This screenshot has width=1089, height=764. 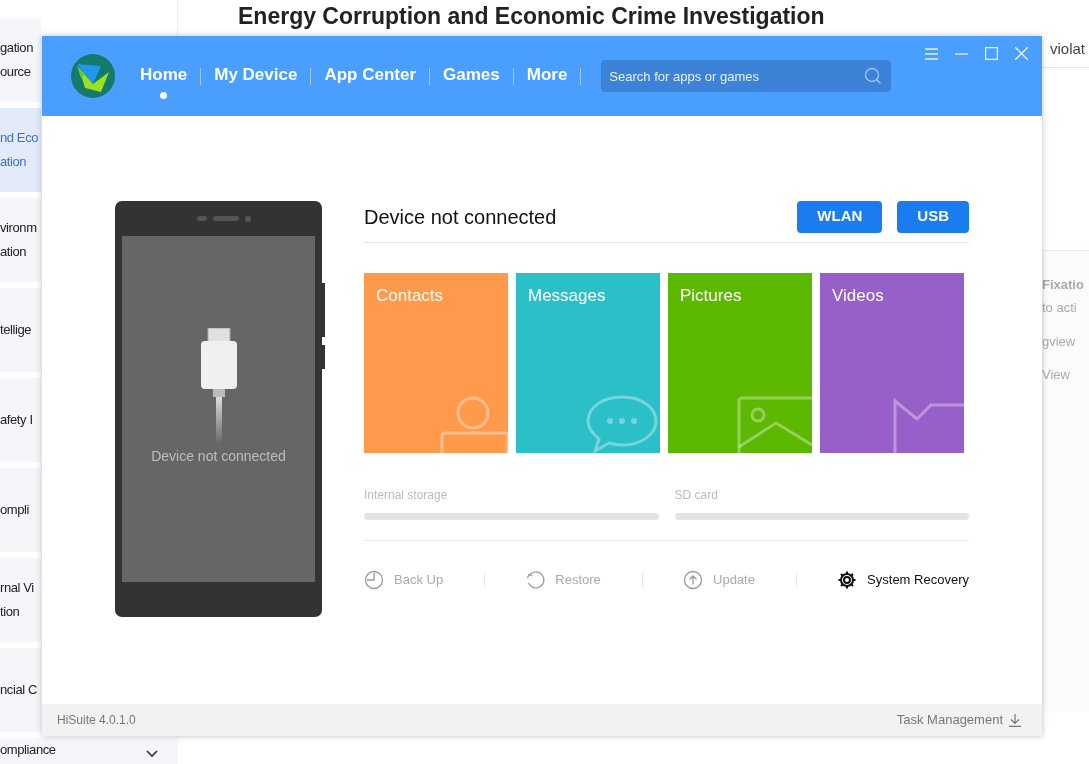 I want to click on sidebar-item: afety I, so click(x=20, y=420).